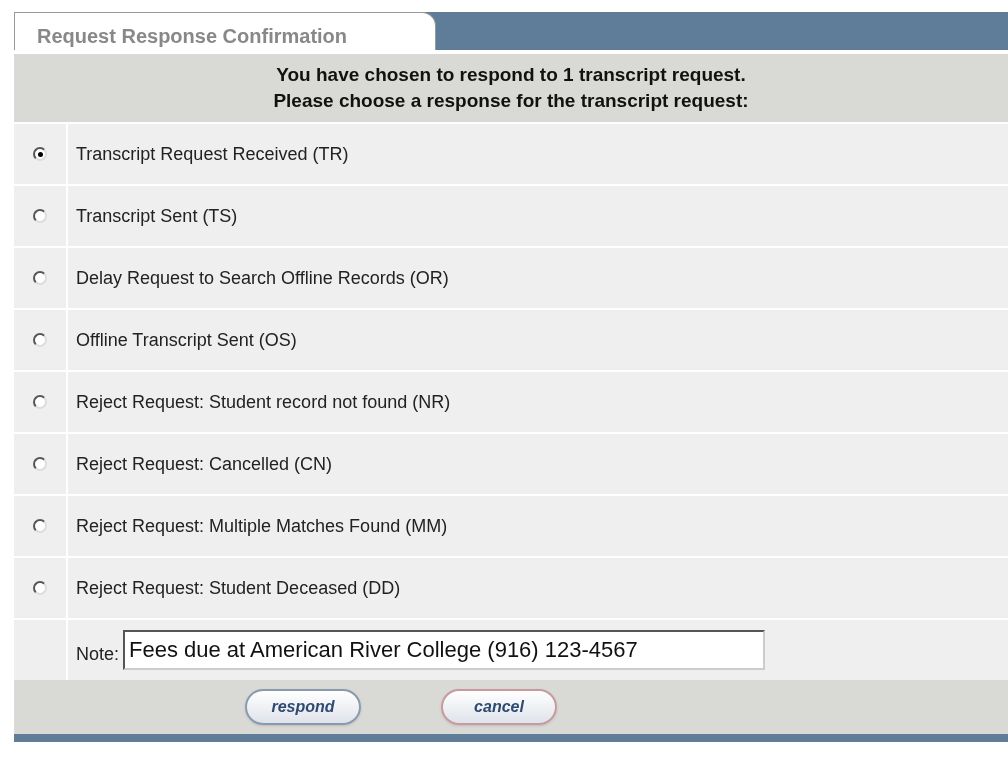 The image size is (1008, 771). Describe the element at coordinates (263, 402) in the screenshot. I see `option-label: Reject Request: Student record not found (NR)` at that location.